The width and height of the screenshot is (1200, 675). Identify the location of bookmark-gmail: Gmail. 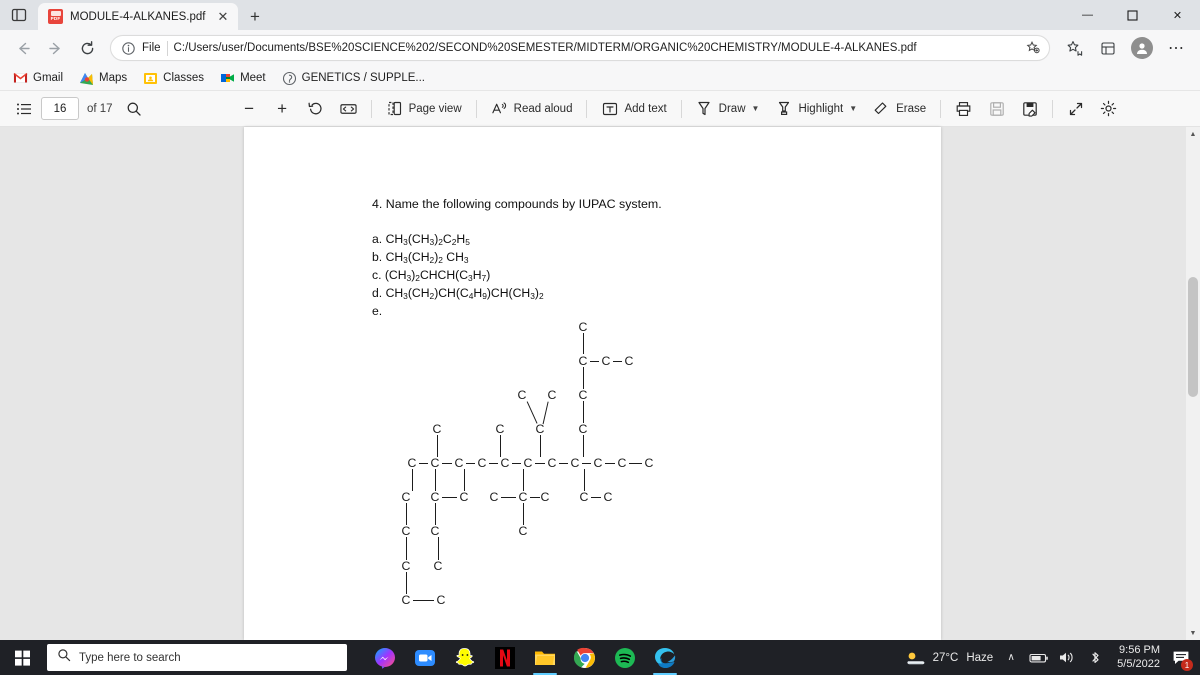
(38, 78).